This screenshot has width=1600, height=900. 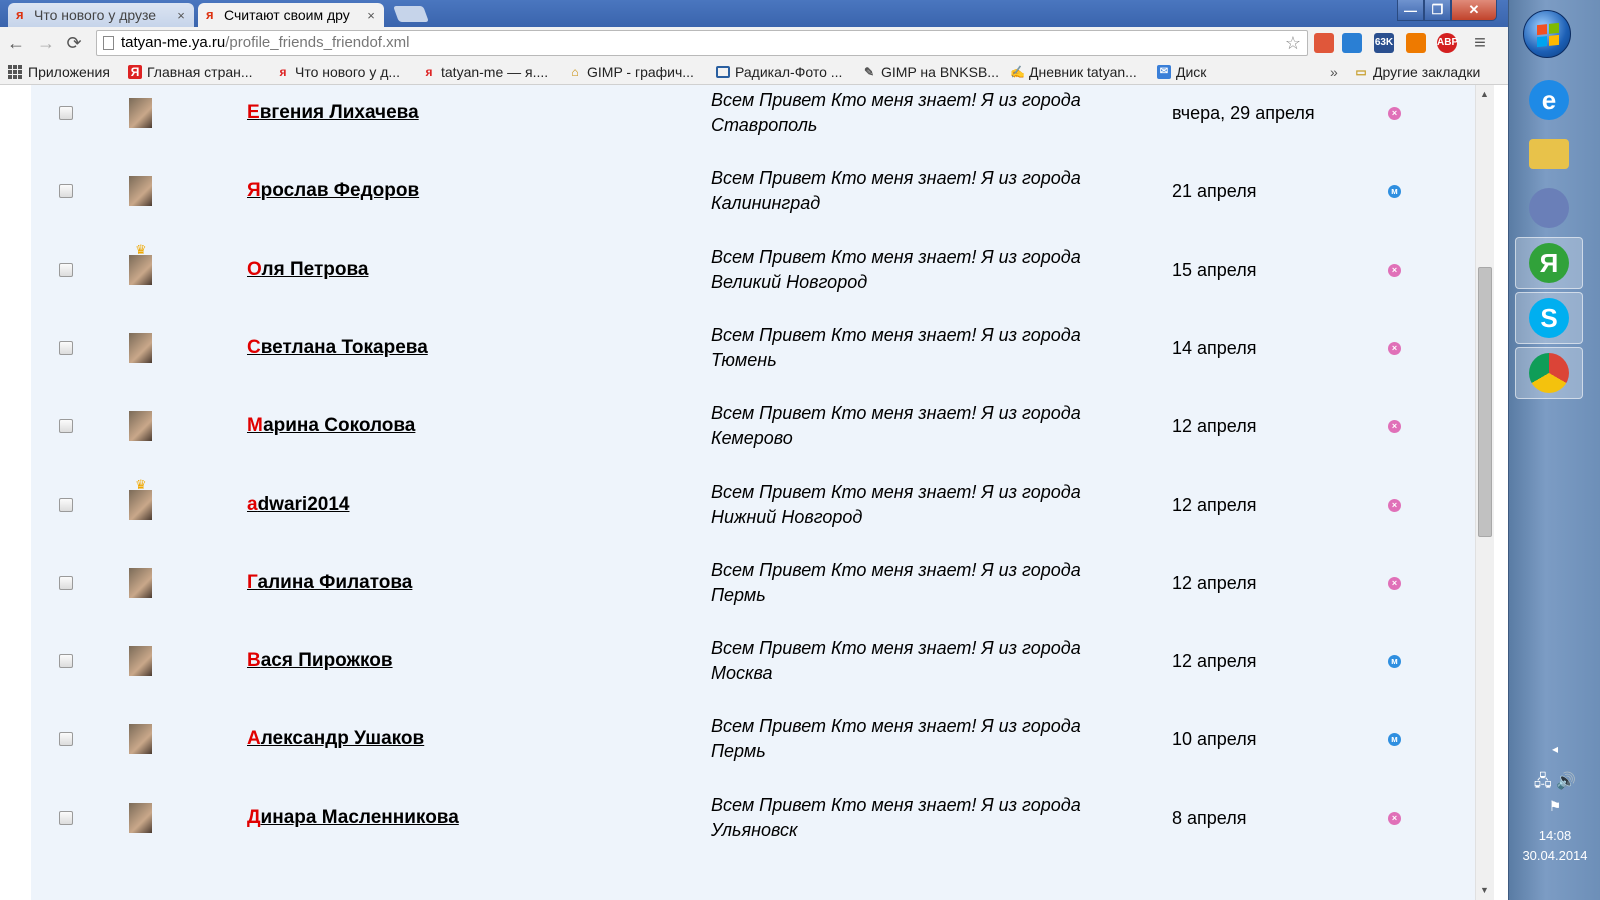 I want to click on page-icon, so click(x=108, y=43).